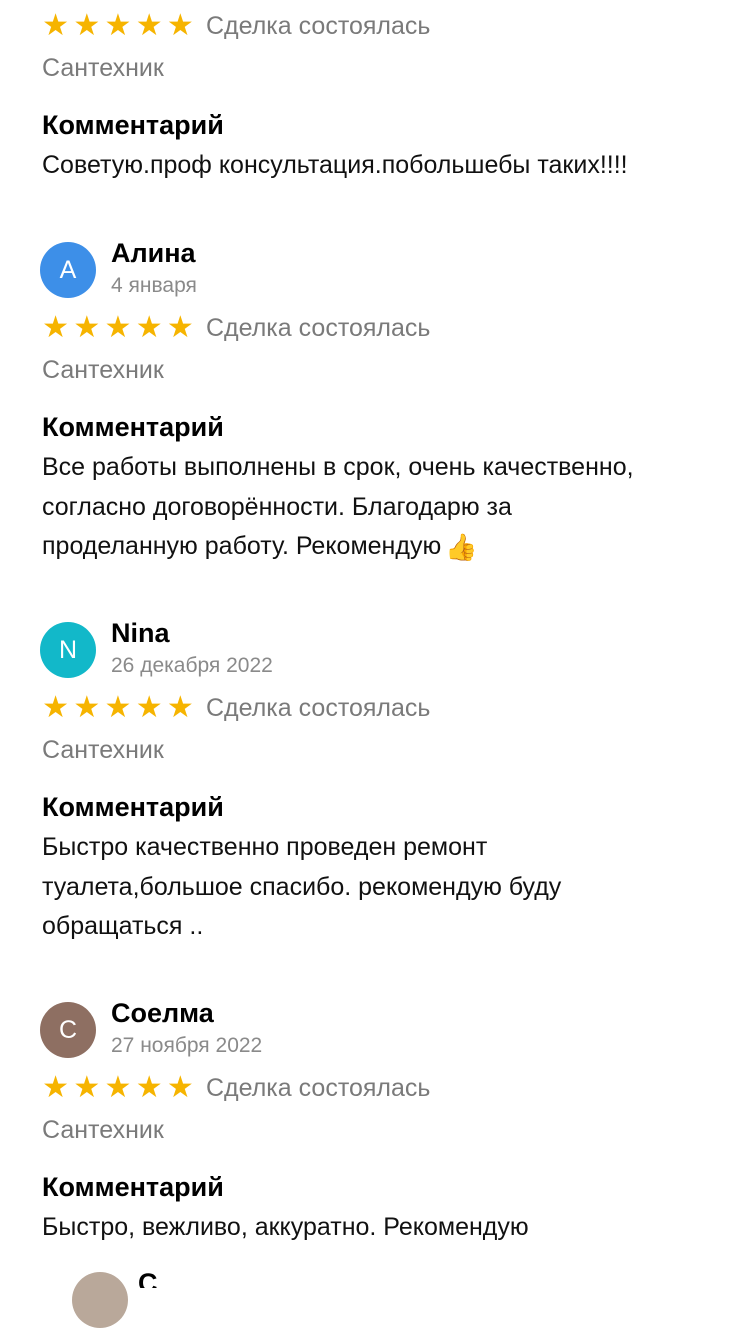 This screenshot has width=756, height=1328. Describe the element at coordinates (187, 1045) in the screenshot. I see `review-date: 27 ноября 2022` at that location.